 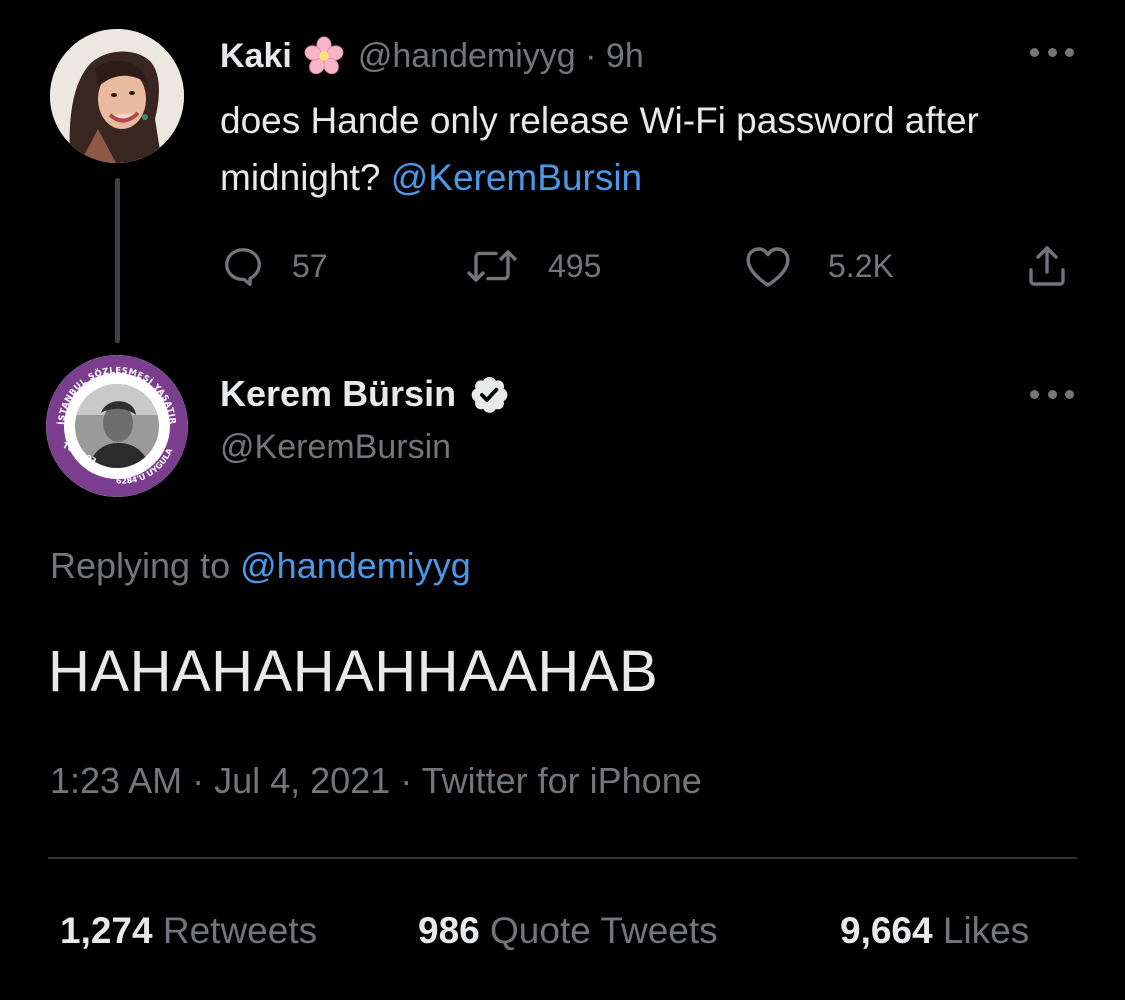 What do you see at coordinates (886, 930) in the screenshot?
I see `likes-count: 9,664` at bounding box center [886, 930].